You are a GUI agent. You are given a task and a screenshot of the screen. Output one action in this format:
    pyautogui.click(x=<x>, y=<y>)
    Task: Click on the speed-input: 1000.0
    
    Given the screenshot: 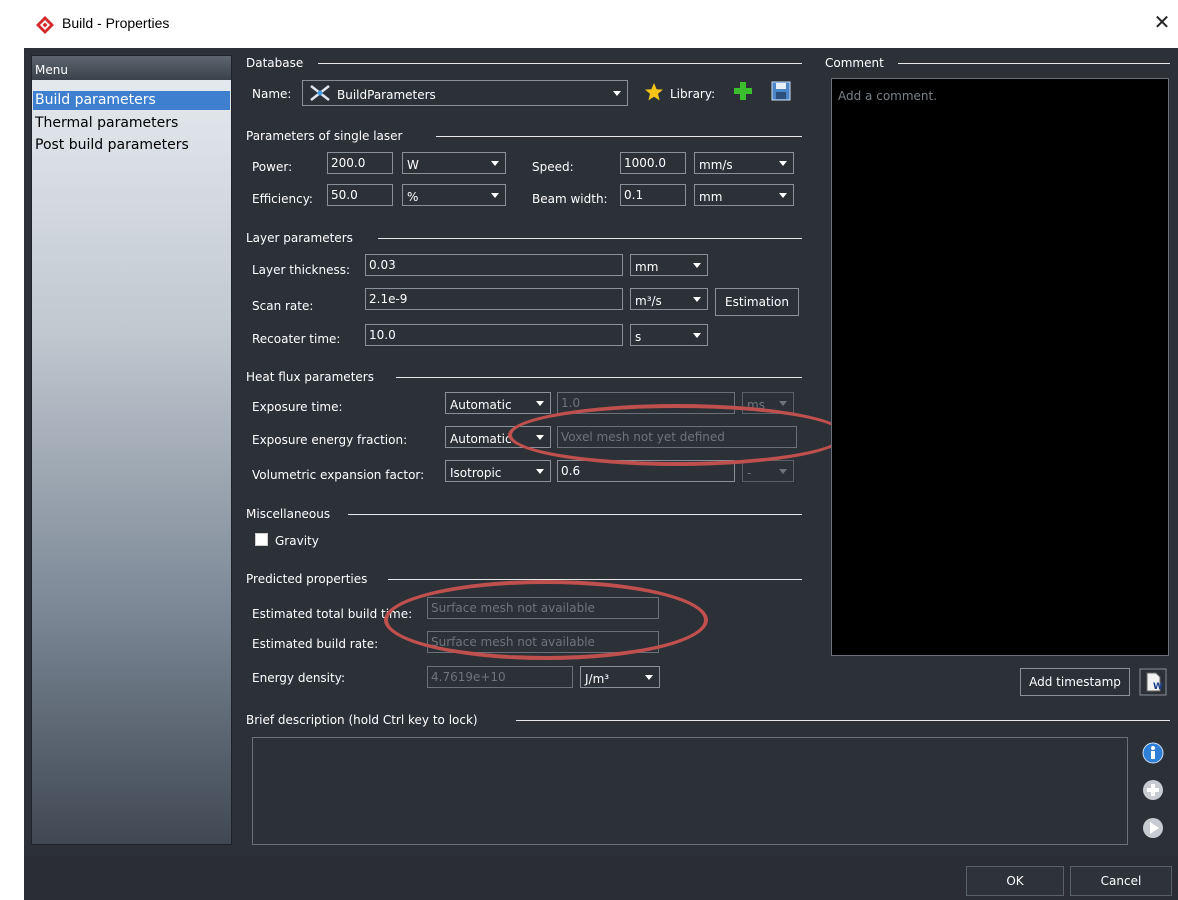 What is the action you would take?
    pyautogui.click(x=653, y=163)
    